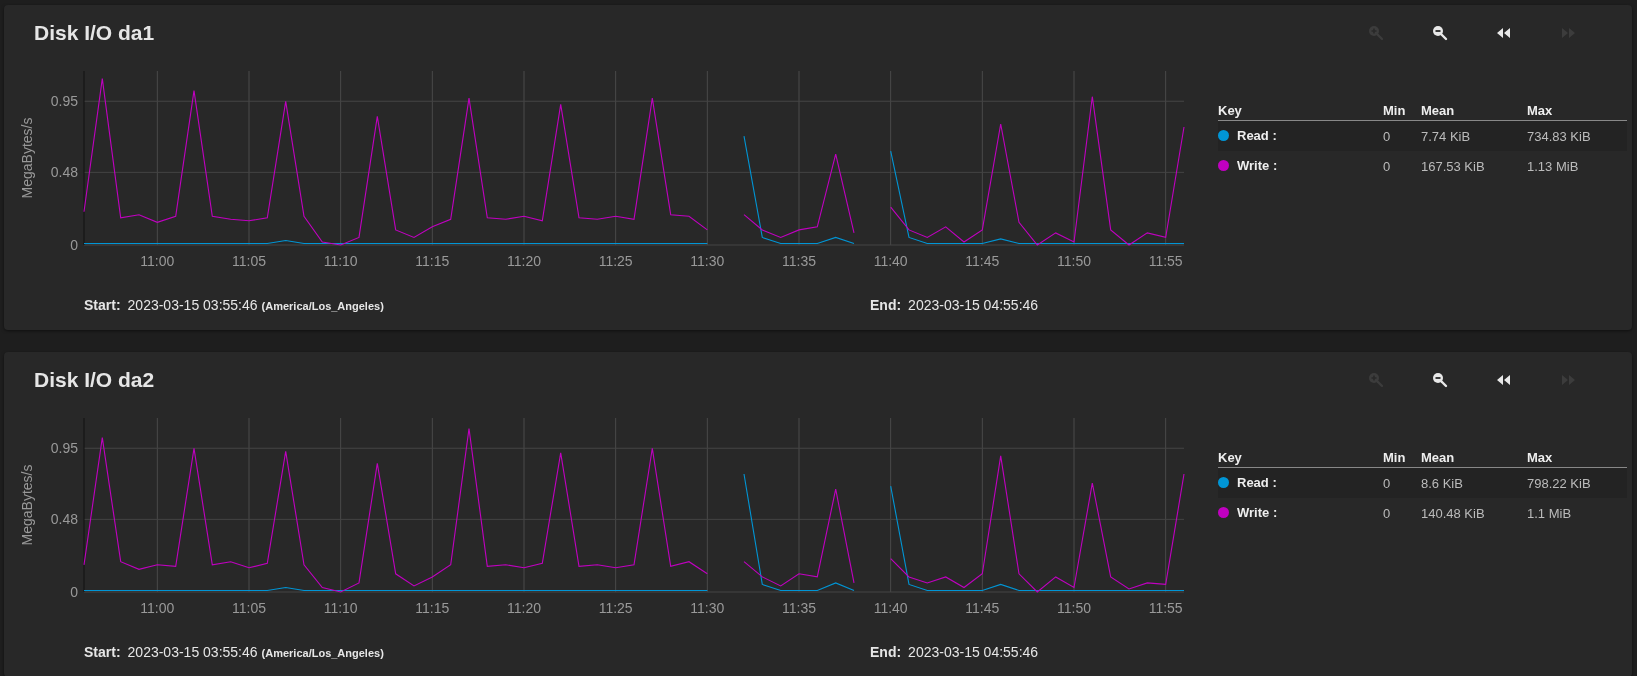 The width and height of the screenshot is (1637, 676). What do you see at coordinates (1577, 166) in the screenshot?
I see `legend-cell: 1.13 MiB` at bounding box center [1577, 166].